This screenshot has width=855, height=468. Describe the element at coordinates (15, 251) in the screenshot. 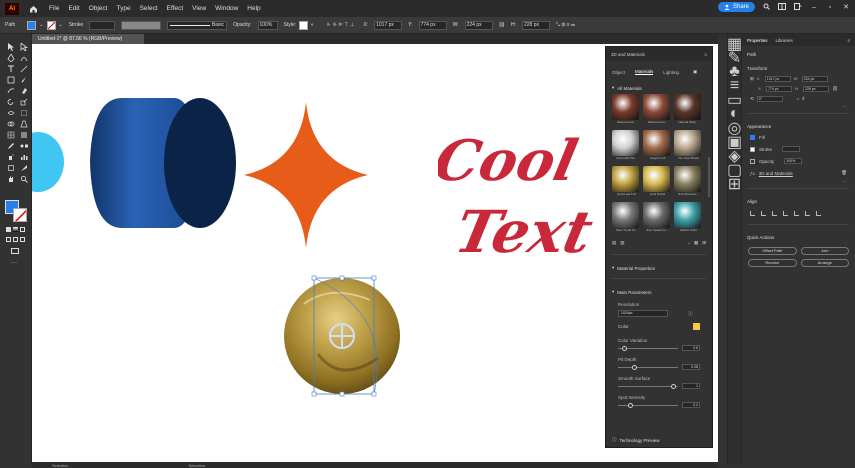

I see `screen-mode-icon` at that location.